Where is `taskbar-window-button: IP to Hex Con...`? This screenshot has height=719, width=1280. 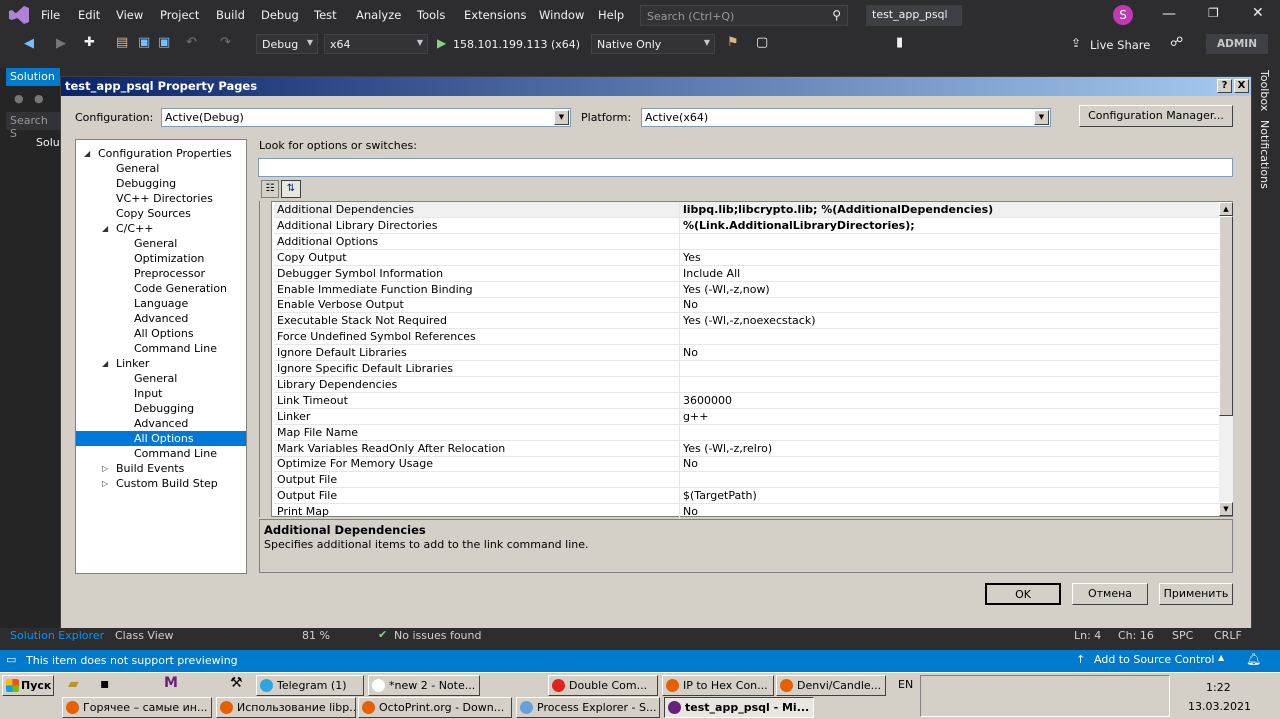
taskbar-window-button: IP to Hex Con... is located at coordinates (718, 685).